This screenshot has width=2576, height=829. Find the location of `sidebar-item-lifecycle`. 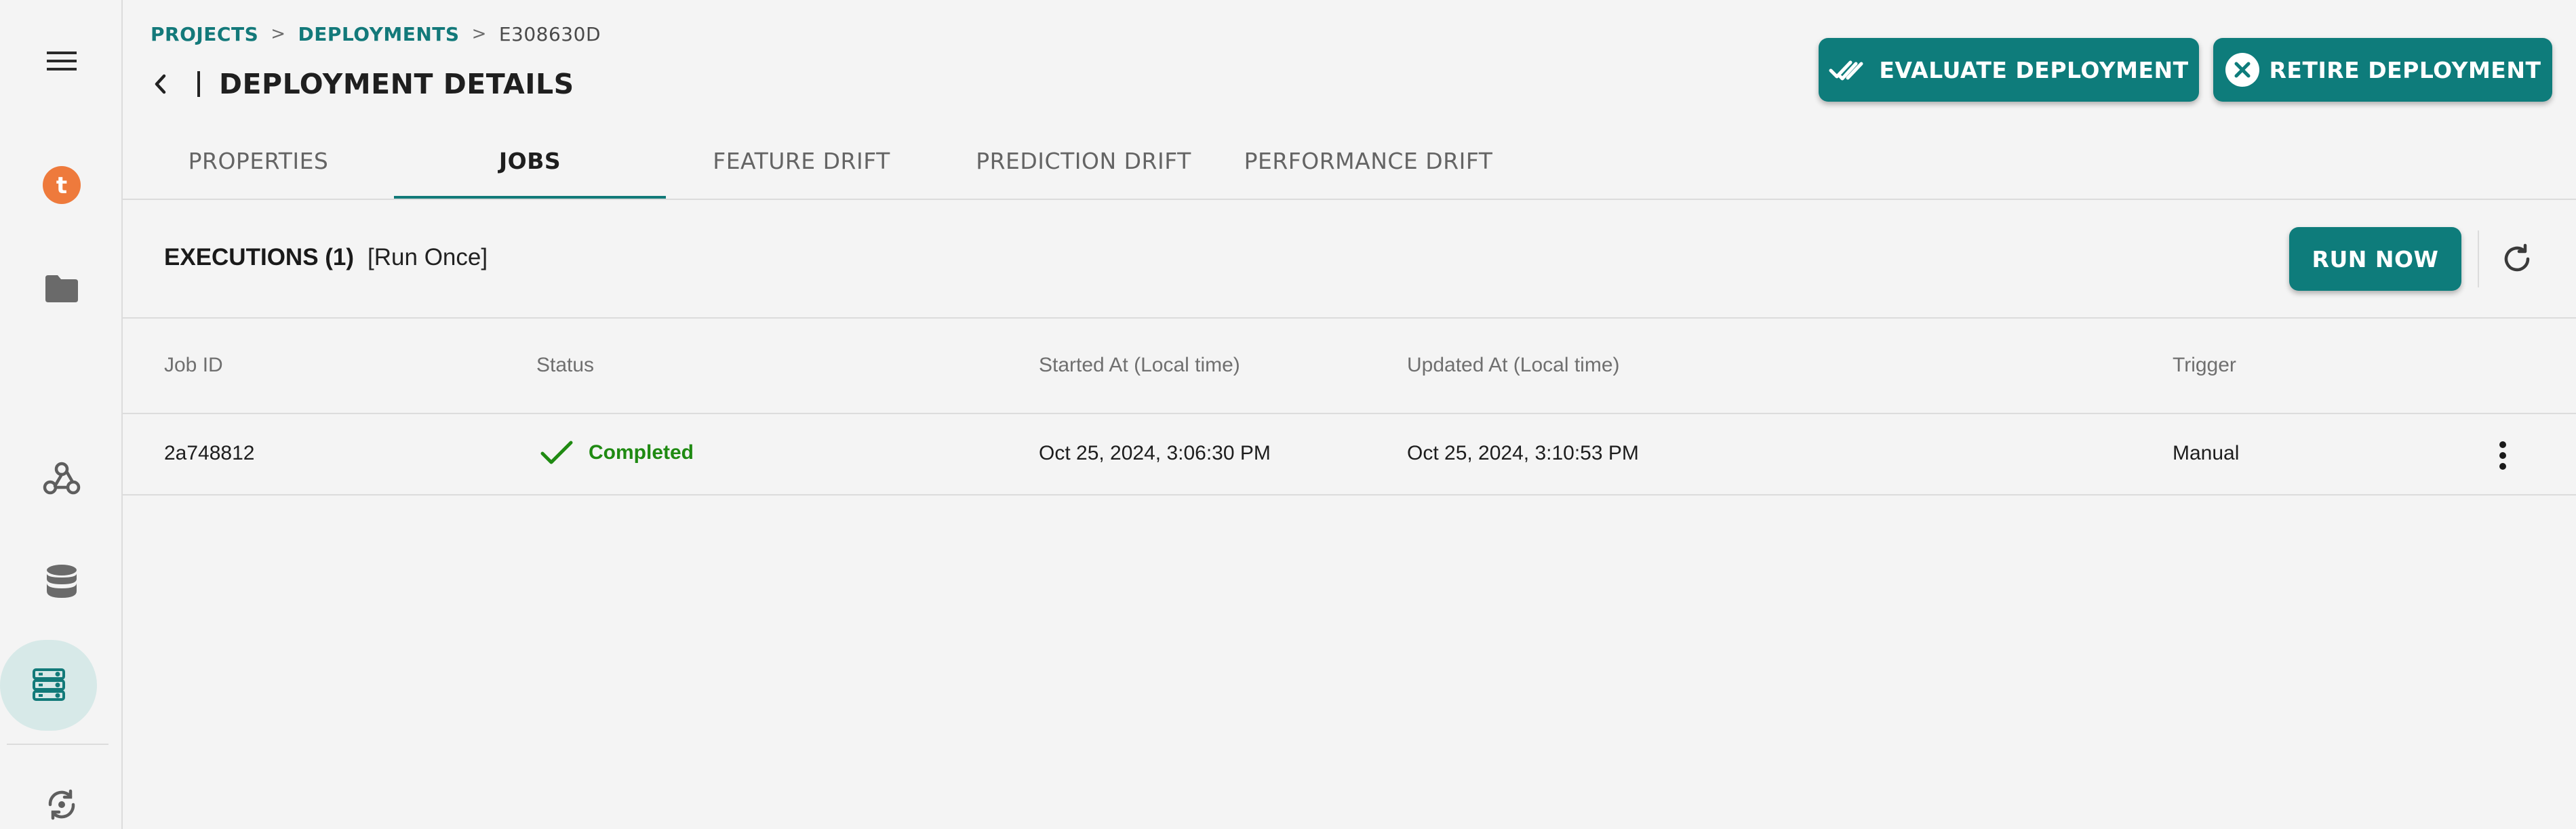

sidebar-item-lifecycle is located at coordinates (62, 795).